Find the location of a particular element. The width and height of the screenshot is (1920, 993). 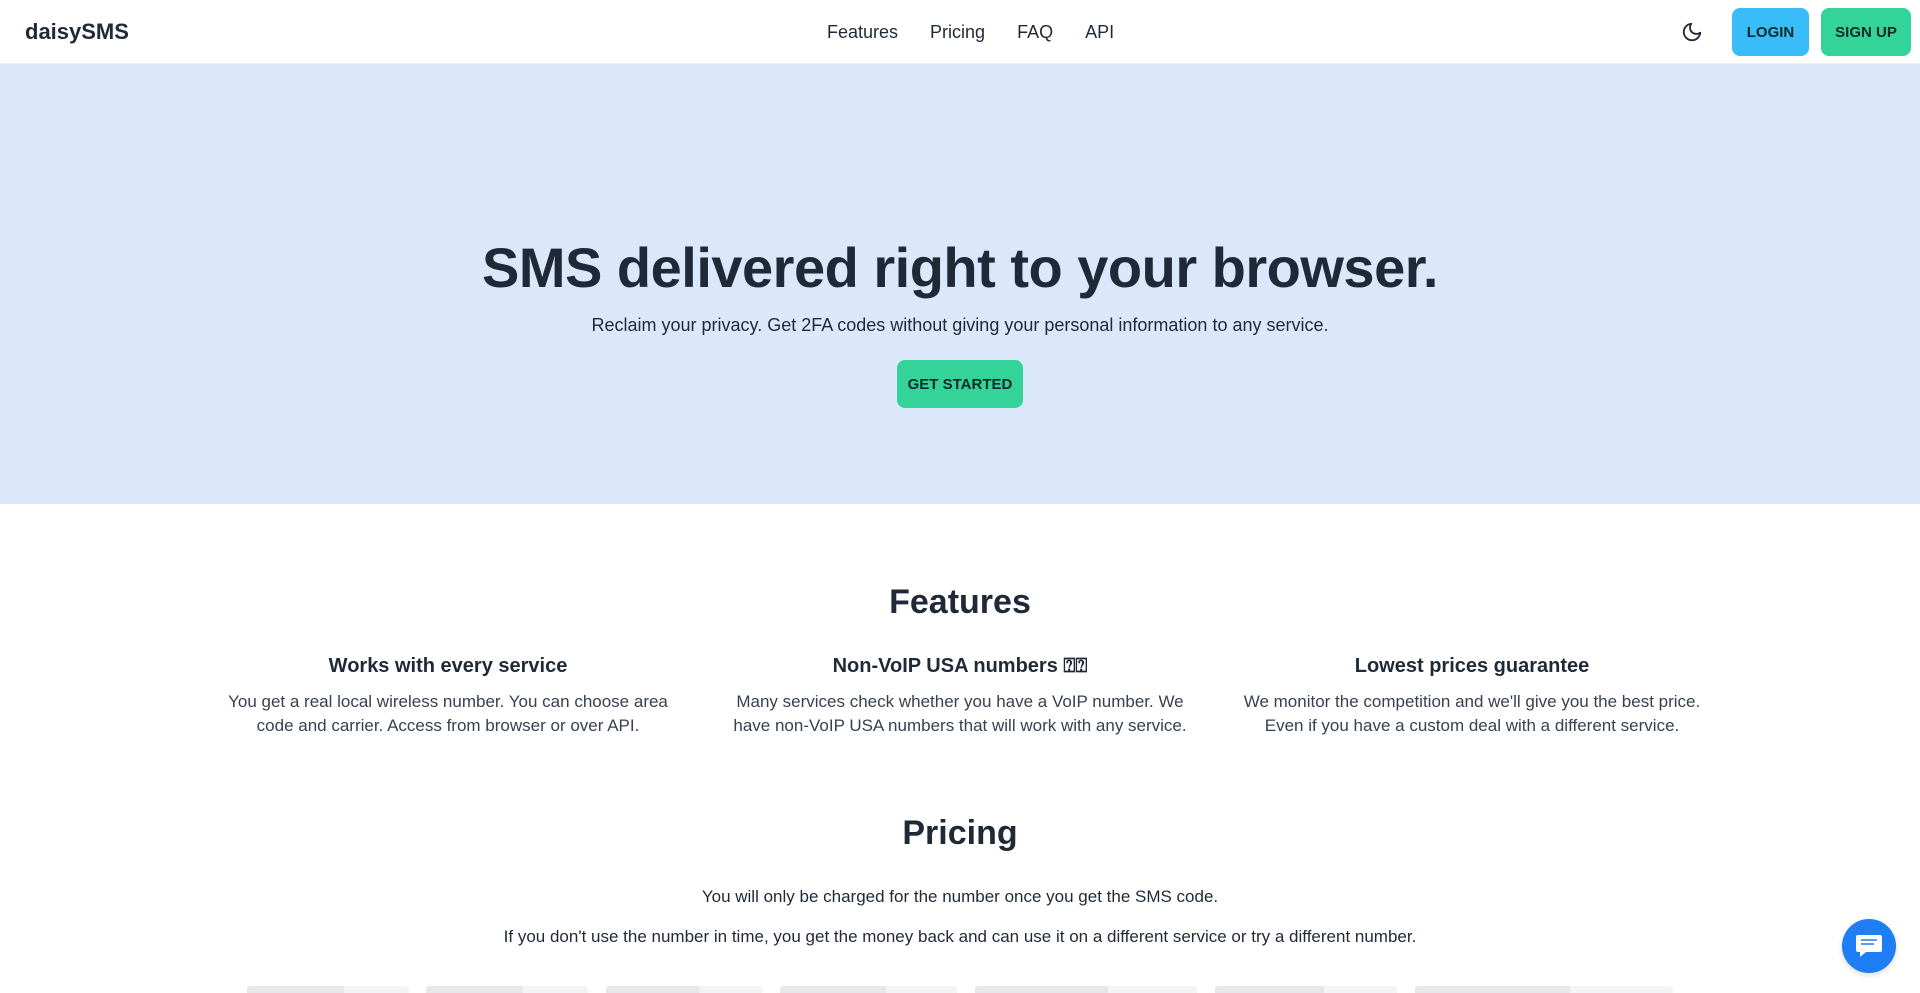

hero-title: SMS delivered right to your browser. is located at coordinates (960, 267).